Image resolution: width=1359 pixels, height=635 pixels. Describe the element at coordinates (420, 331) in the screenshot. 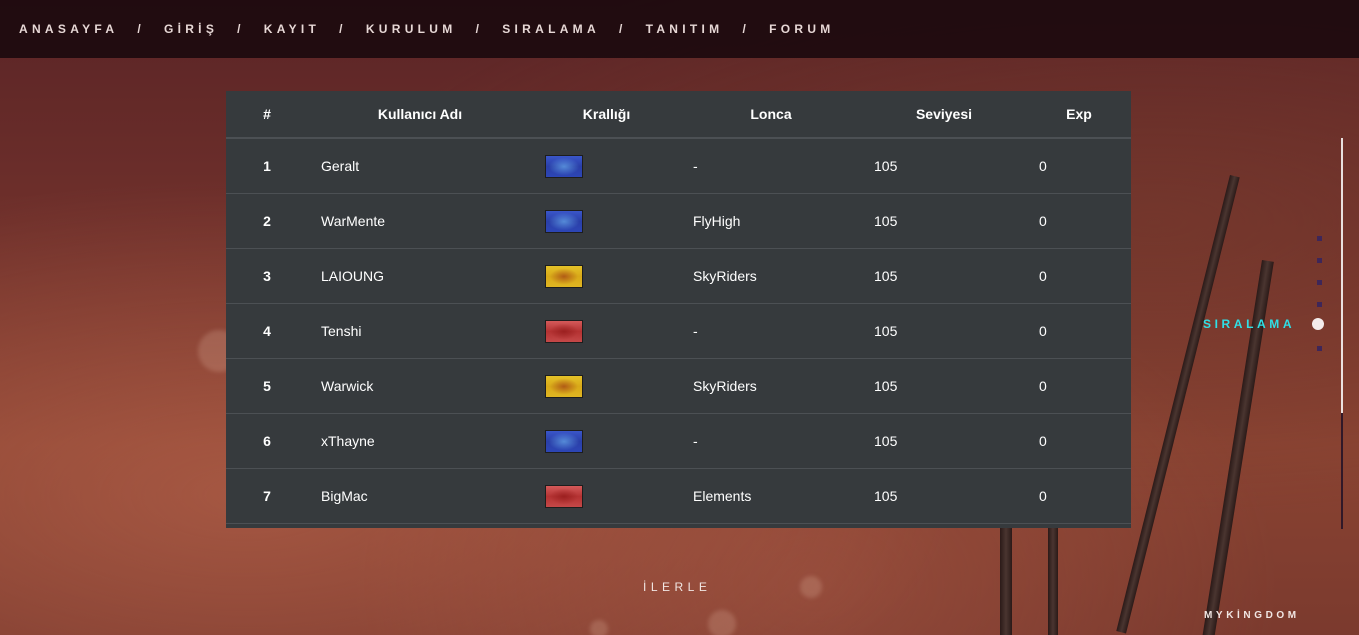

I see `username-cell: Tenshi` at that location.